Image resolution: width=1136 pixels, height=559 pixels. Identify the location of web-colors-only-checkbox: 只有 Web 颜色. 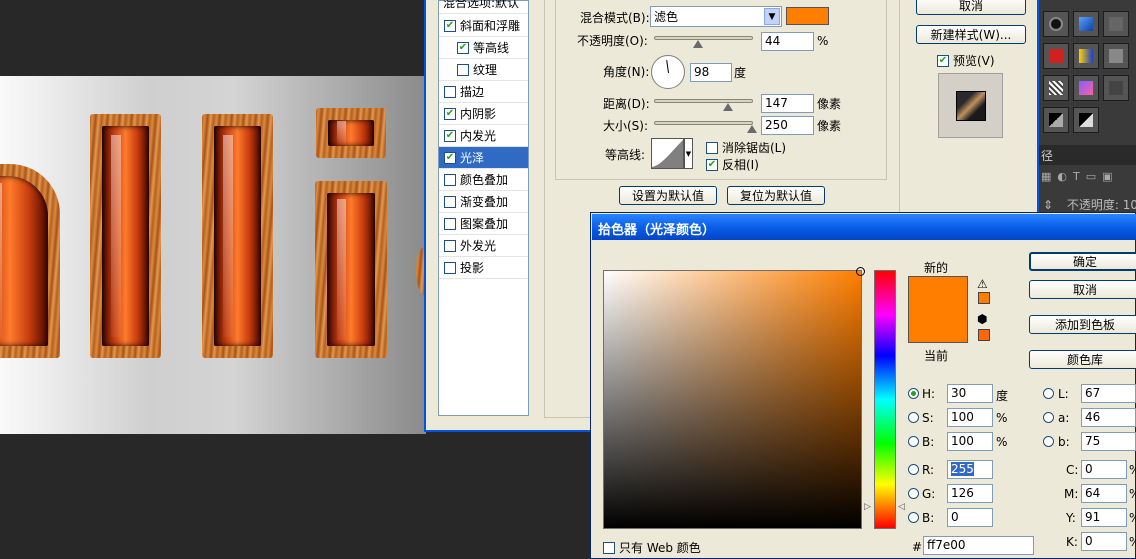
(652, 547).